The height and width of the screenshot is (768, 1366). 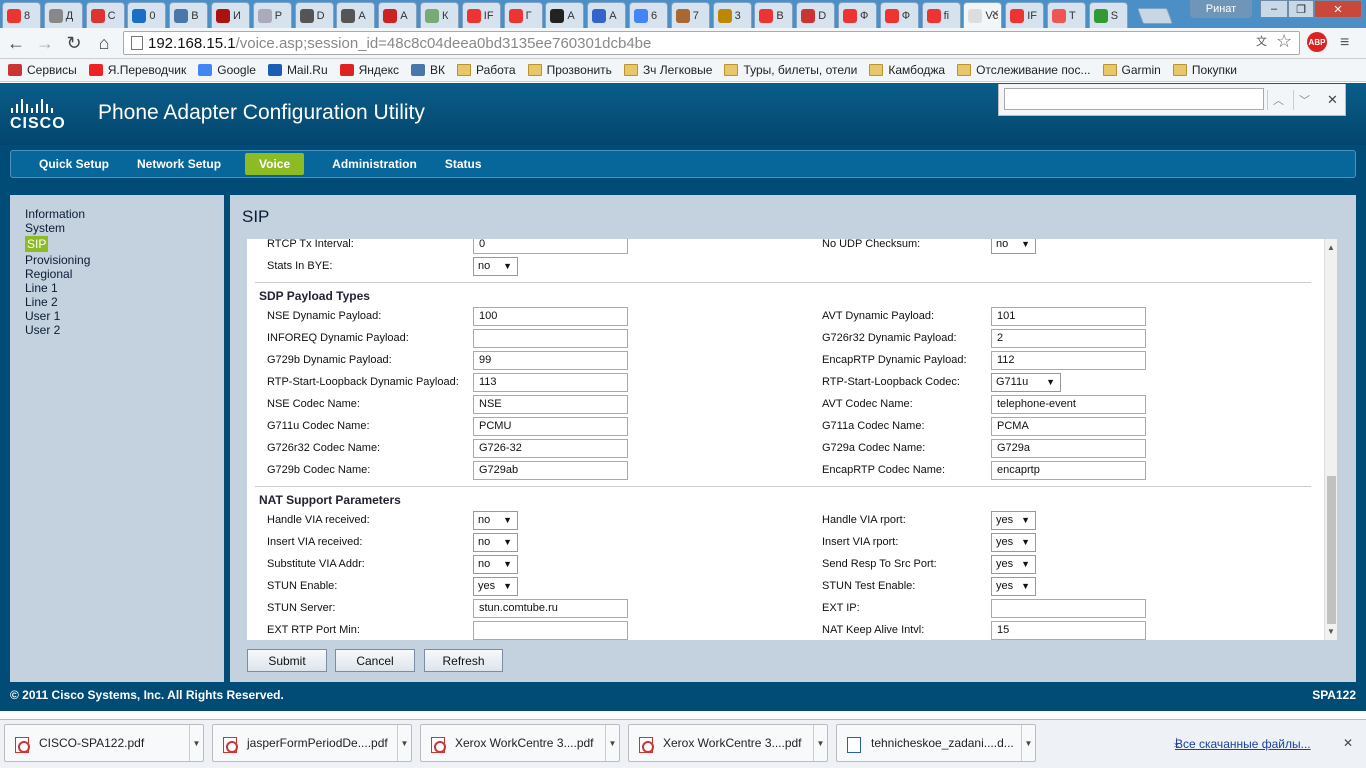 What do you see at coordinates (550, 382) in the screenshot?
I see `text-field: 113` at bounding box center [550, 382].